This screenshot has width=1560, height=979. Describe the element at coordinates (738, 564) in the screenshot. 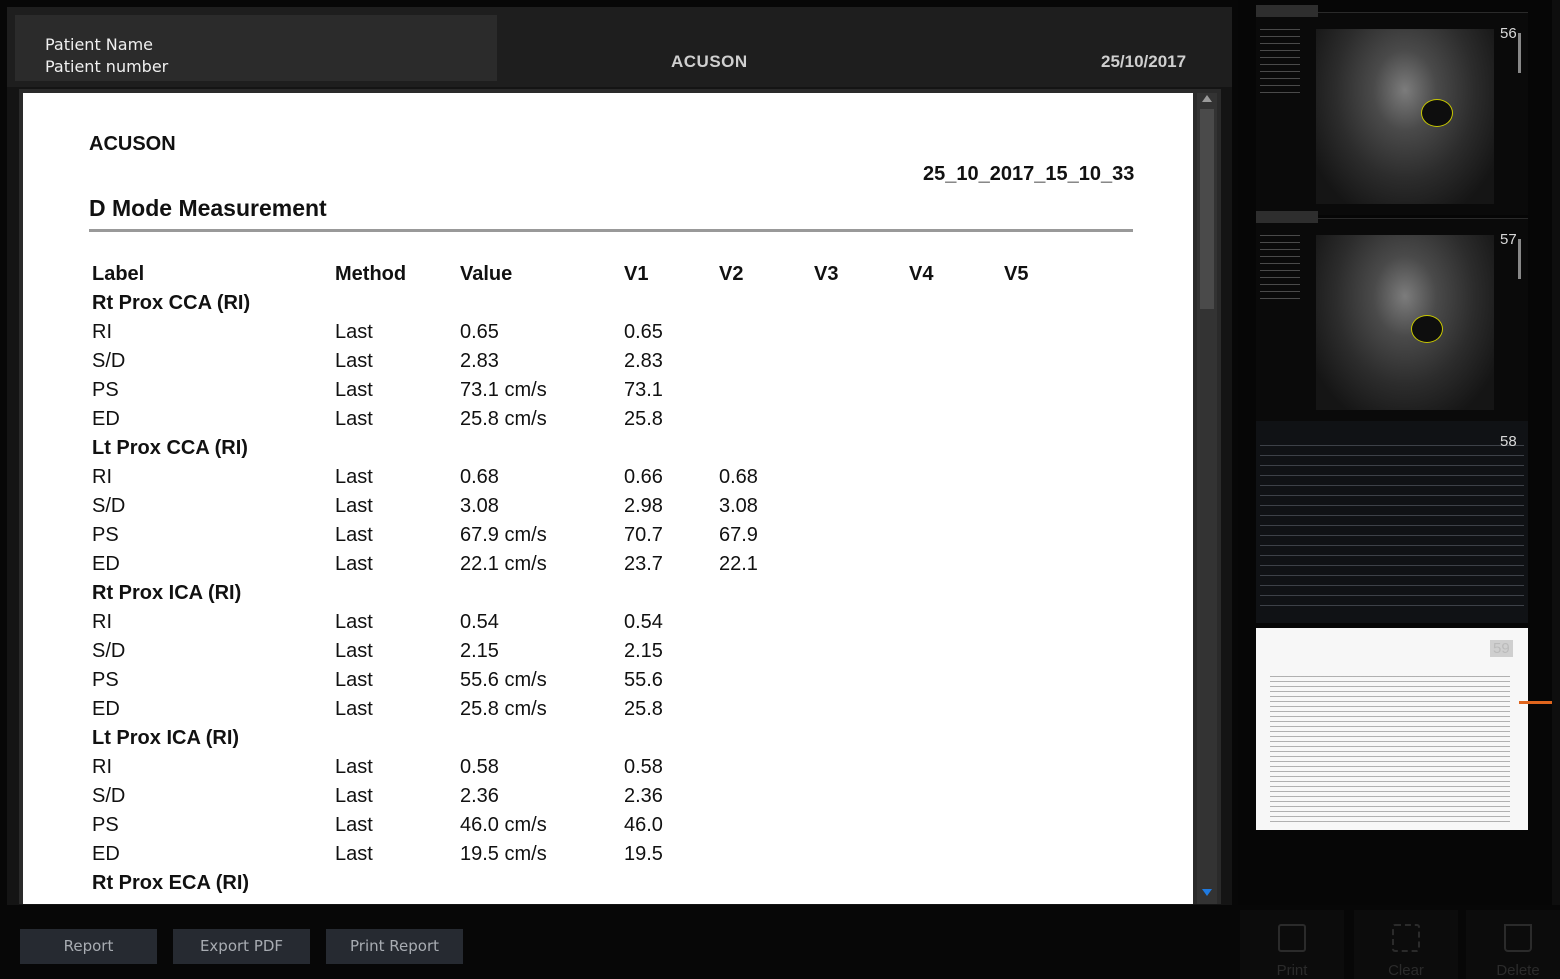

I see `row-v2: 22.1` at that location.